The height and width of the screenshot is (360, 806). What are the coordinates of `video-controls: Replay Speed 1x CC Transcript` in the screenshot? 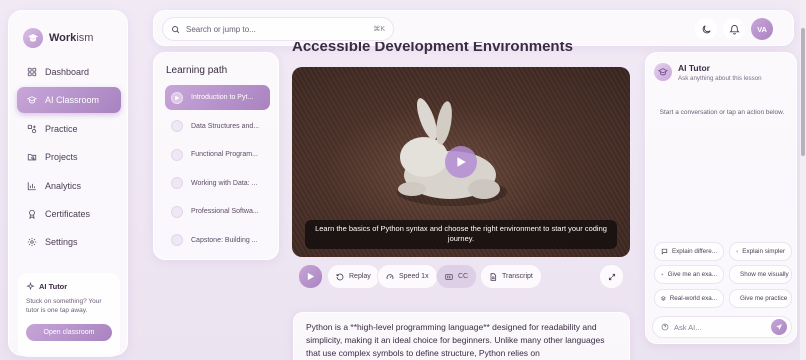 It's located at (463, 277).